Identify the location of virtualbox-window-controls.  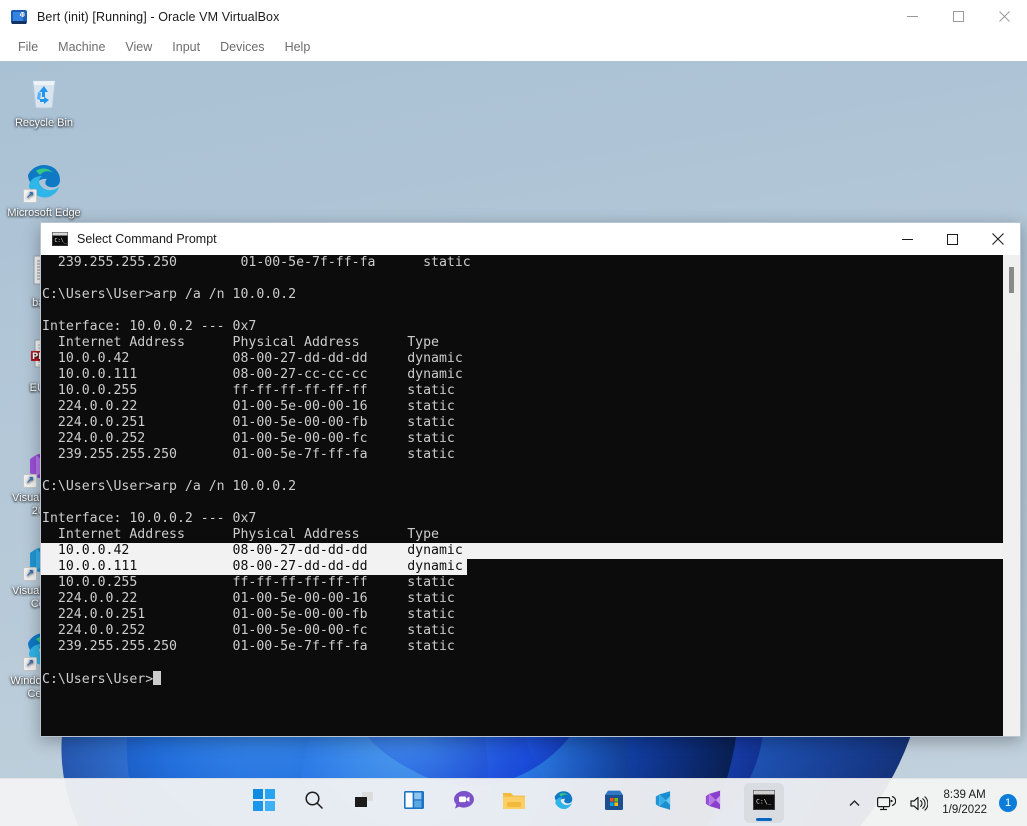
(958, 16).